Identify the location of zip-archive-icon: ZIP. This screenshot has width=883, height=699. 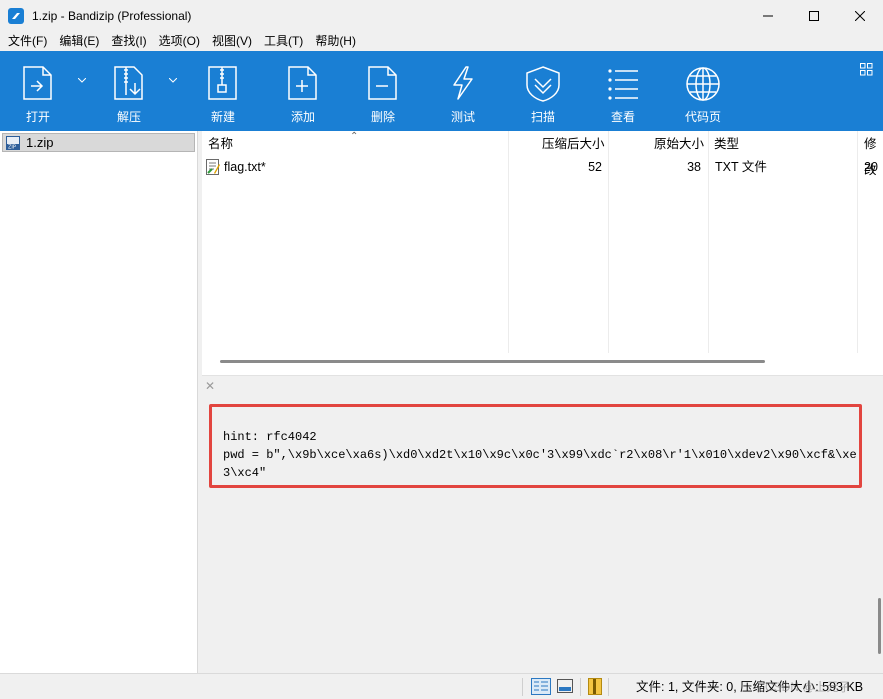
(13, 142).